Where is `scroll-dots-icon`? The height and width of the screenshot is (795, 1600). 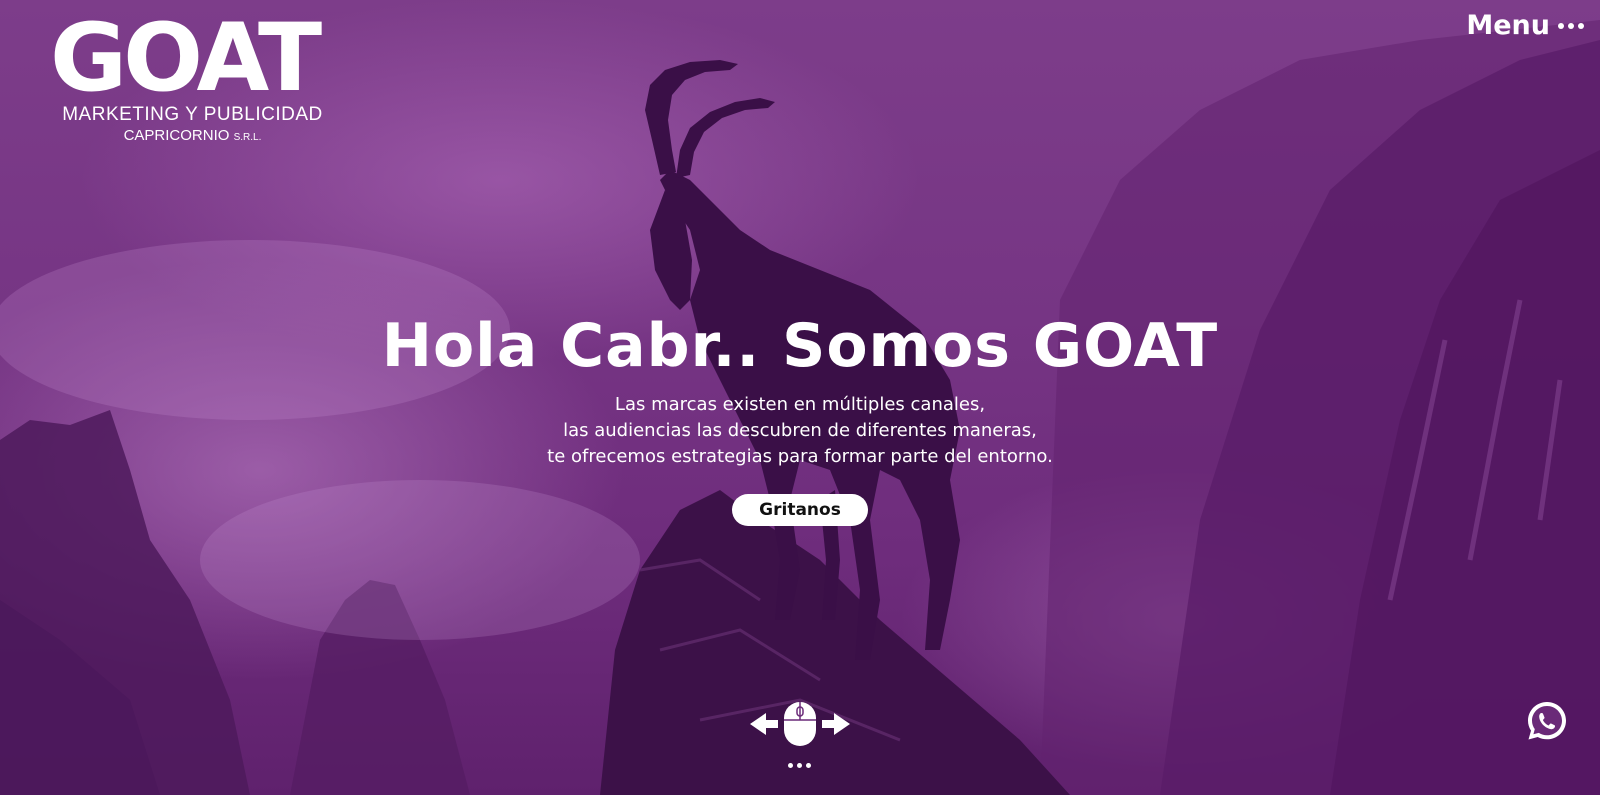 scroll-dots-icon is located at coordinates (799, 765).